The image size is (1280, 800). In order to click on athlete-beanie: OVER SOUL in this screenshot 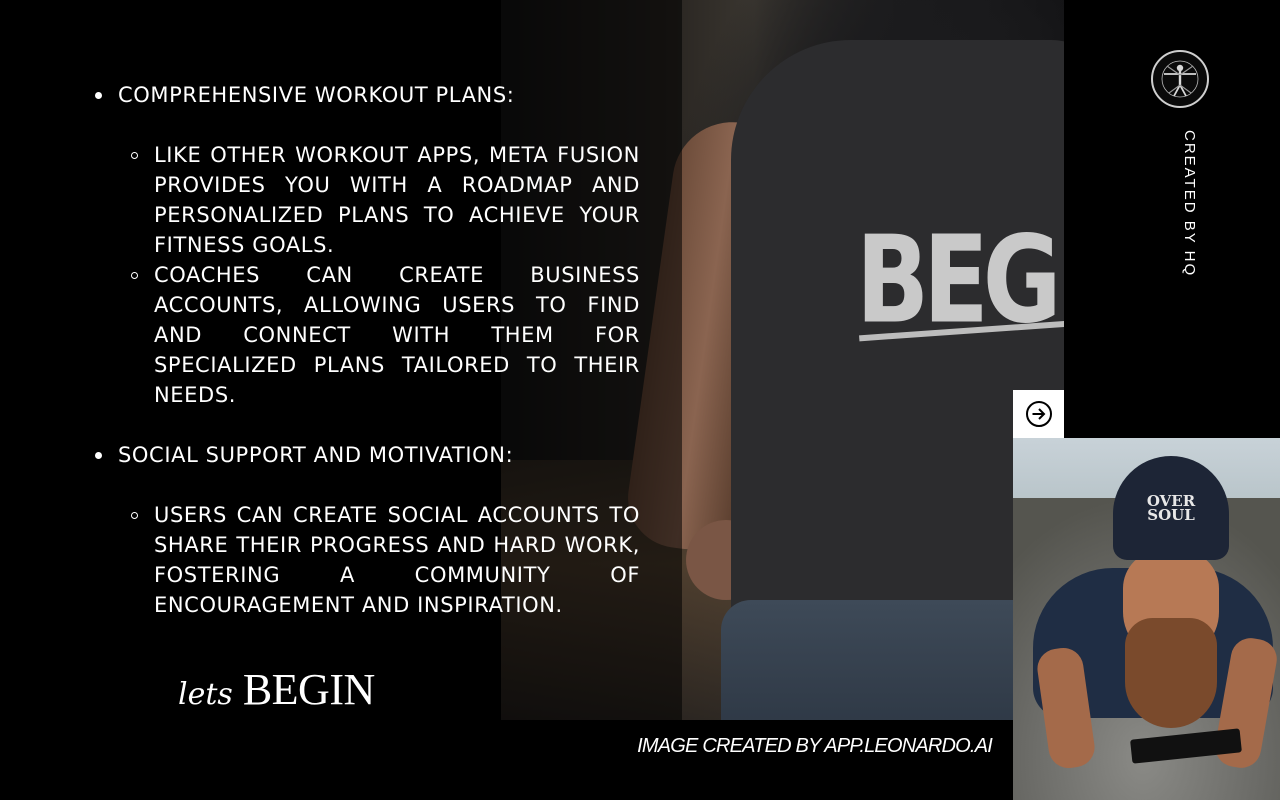, I will do `click(1171, 508)`.